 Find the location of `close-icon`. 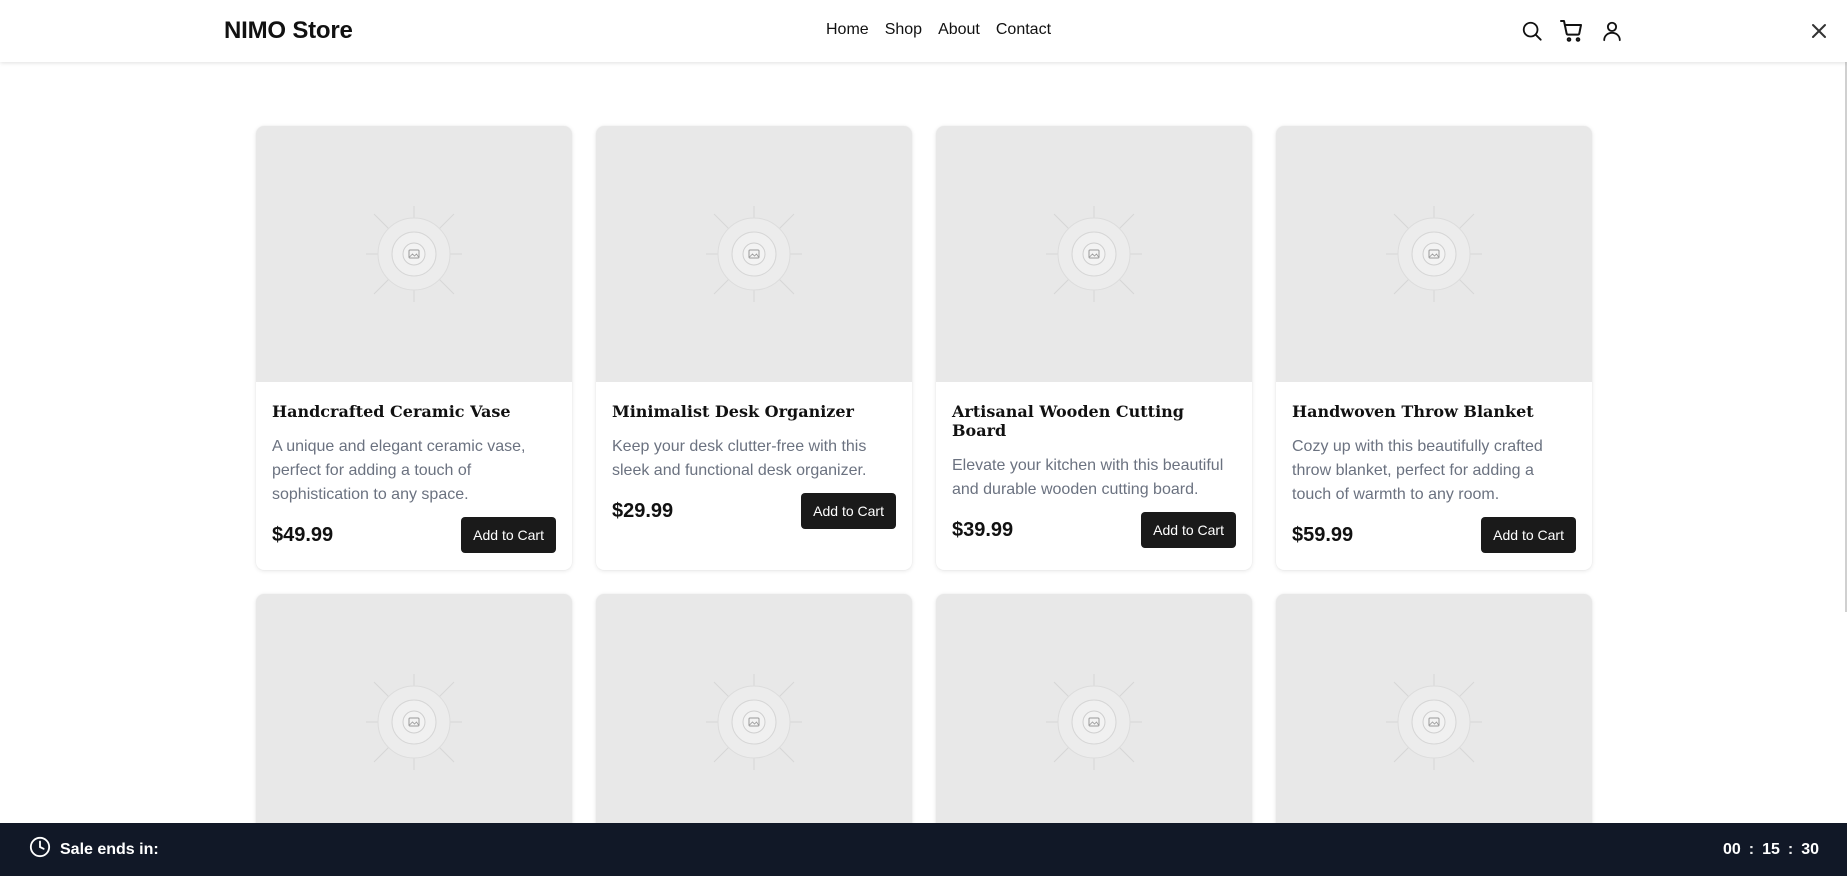

close-icon is located at coordinates (1819, 31).